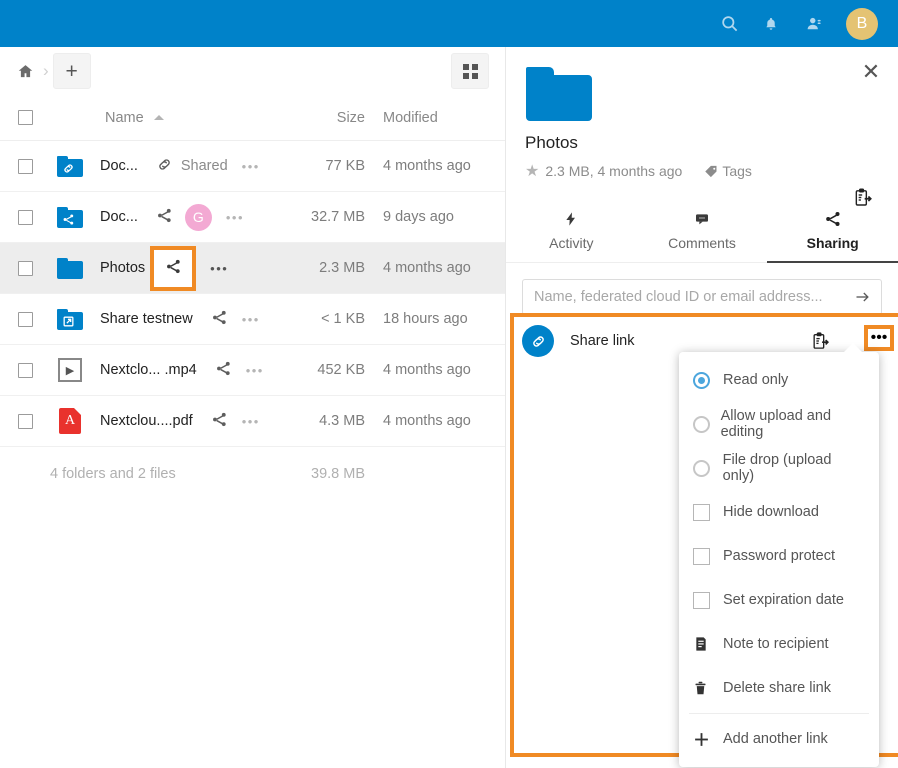 This screenshot has height=768, width=898. I want to click on file-modified-label: 18 hours ago, so click(425, 319).